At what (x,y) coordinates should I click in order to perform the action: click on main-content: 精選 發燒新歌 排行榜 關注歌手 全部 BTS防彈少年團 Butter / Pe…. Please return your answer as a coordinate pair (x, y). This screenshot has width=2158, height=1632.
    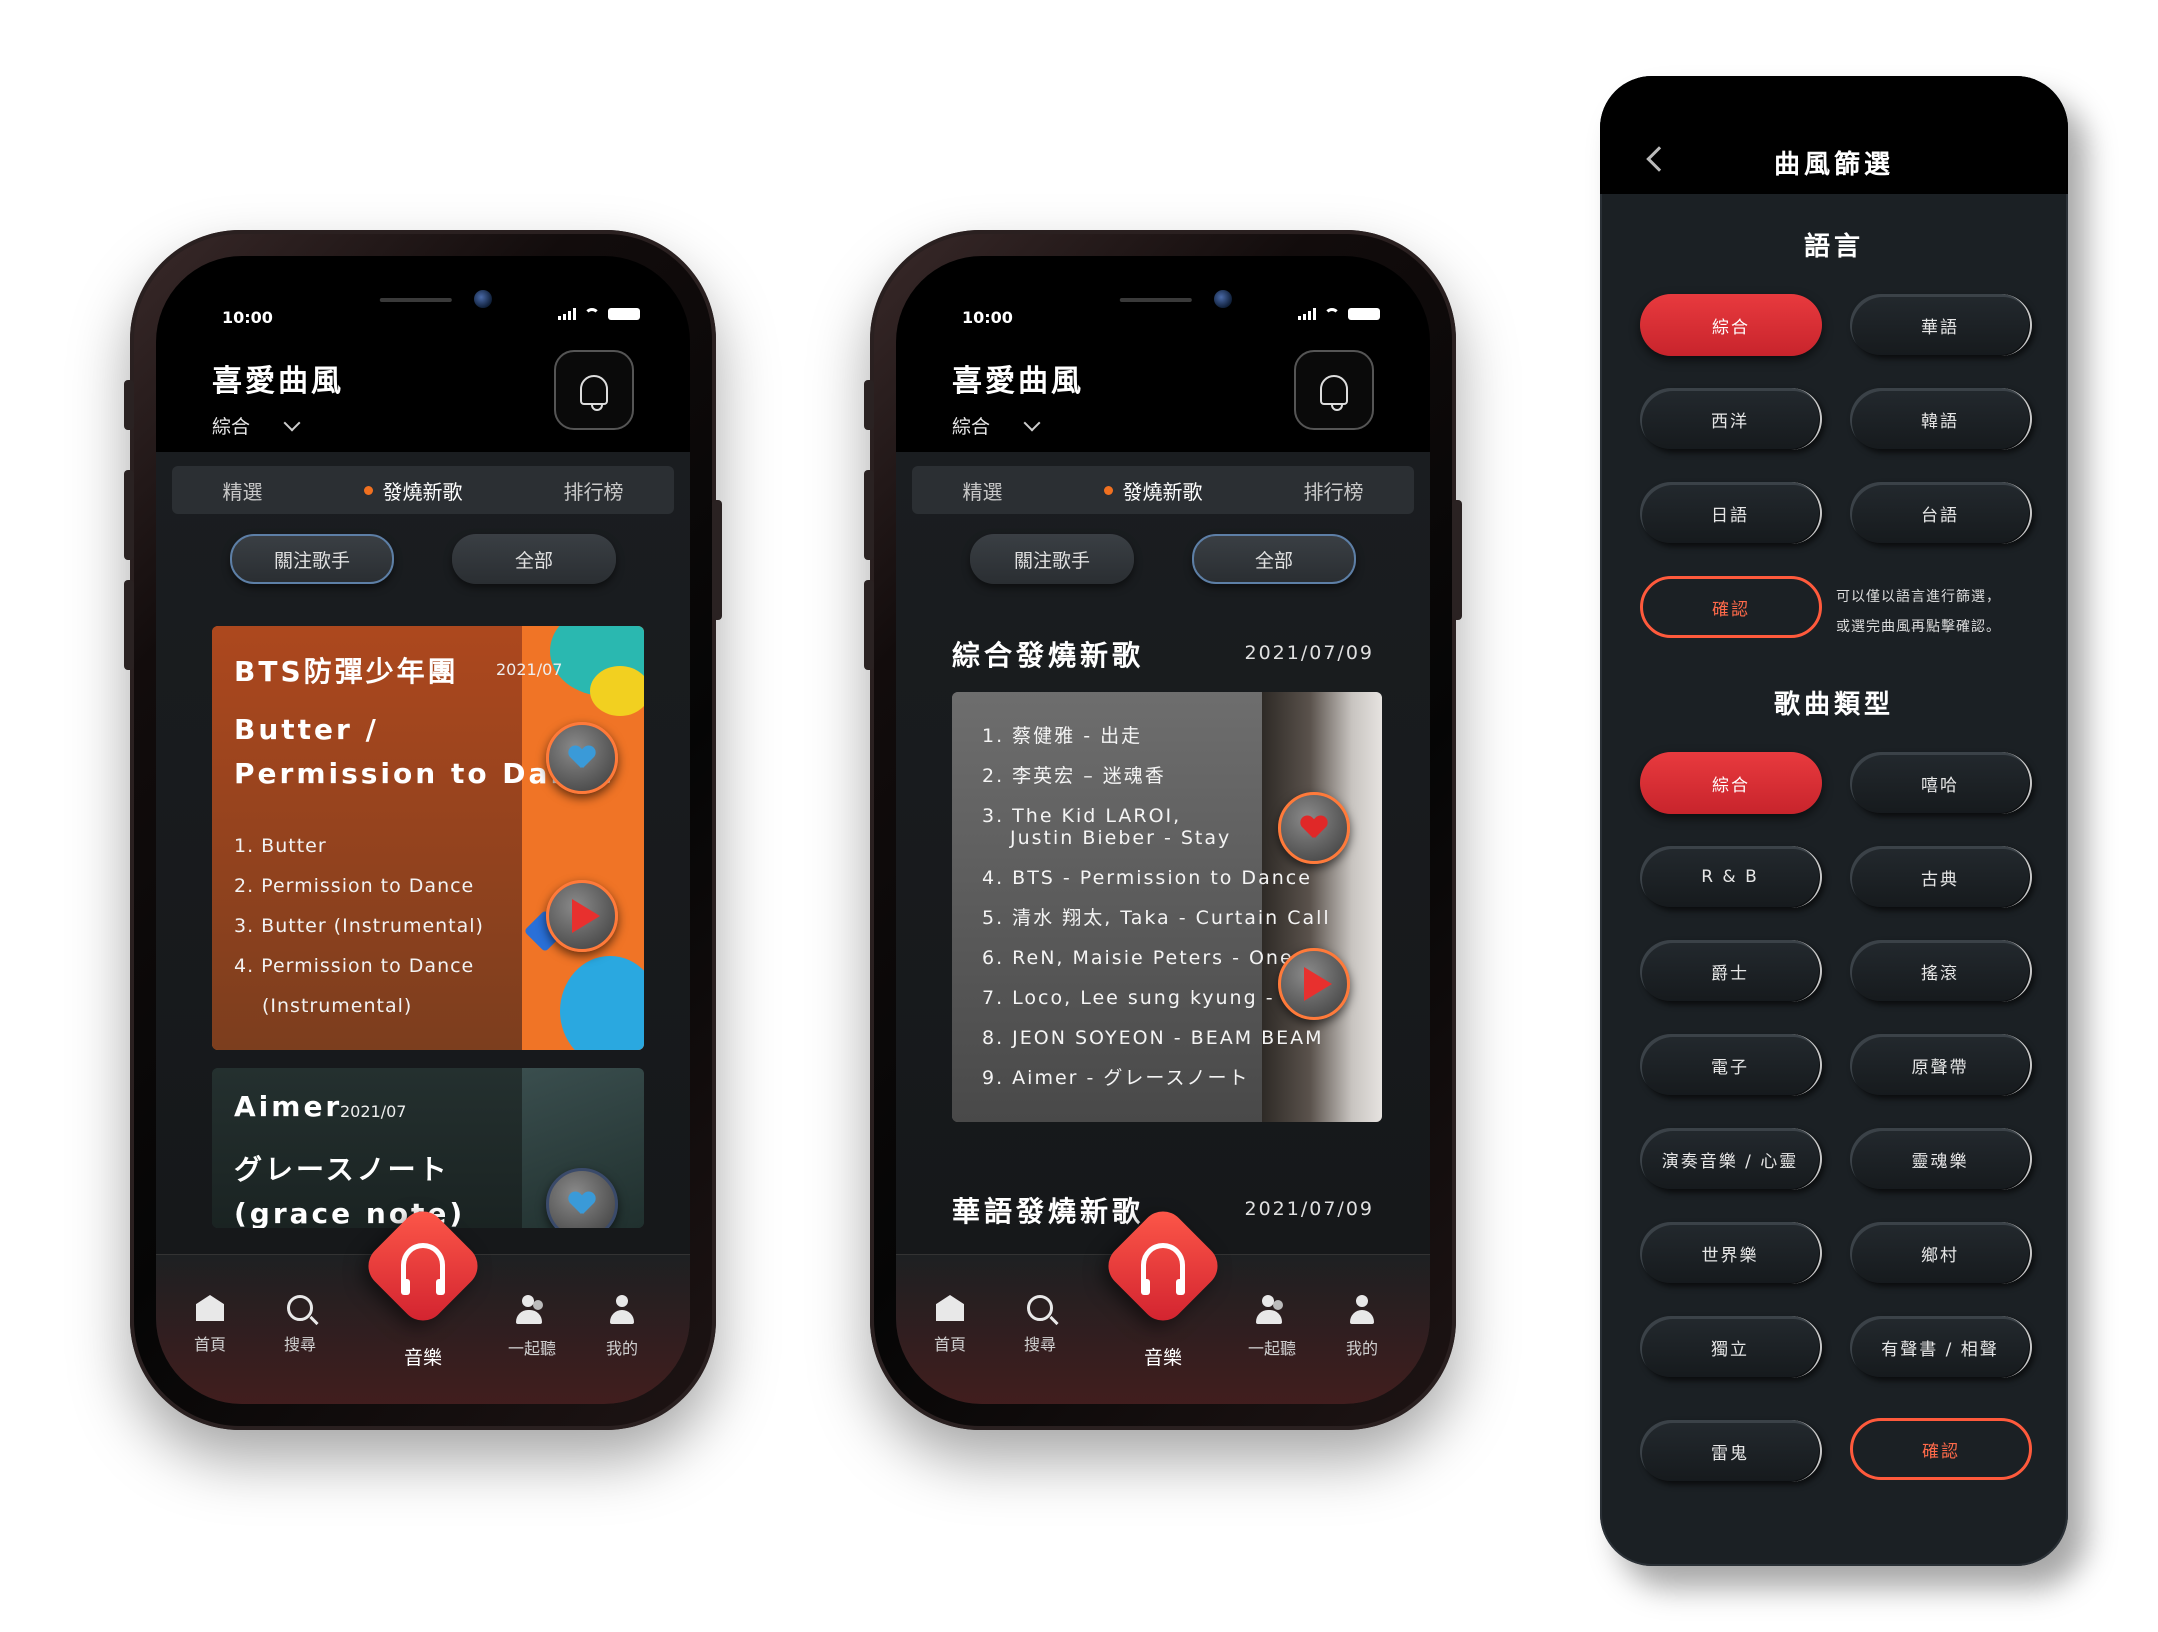
    Looking at the image, I should click on (423, 928).